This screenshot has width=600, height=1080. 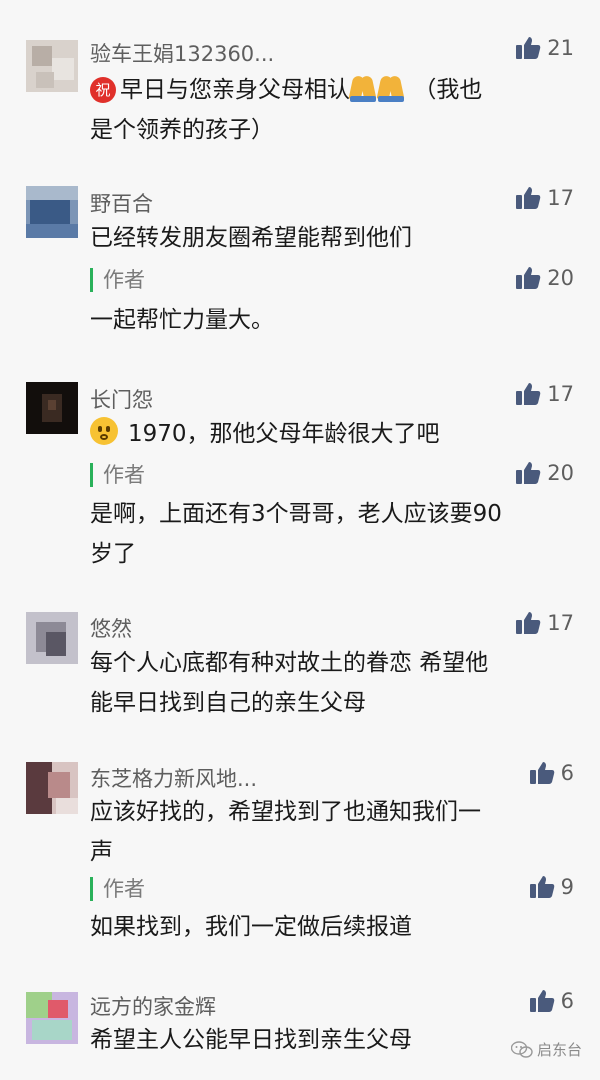 What do you see at coordinates (567, 887) in the screenshot?
I see `like-count: 9` at bounding box center [567, 887].